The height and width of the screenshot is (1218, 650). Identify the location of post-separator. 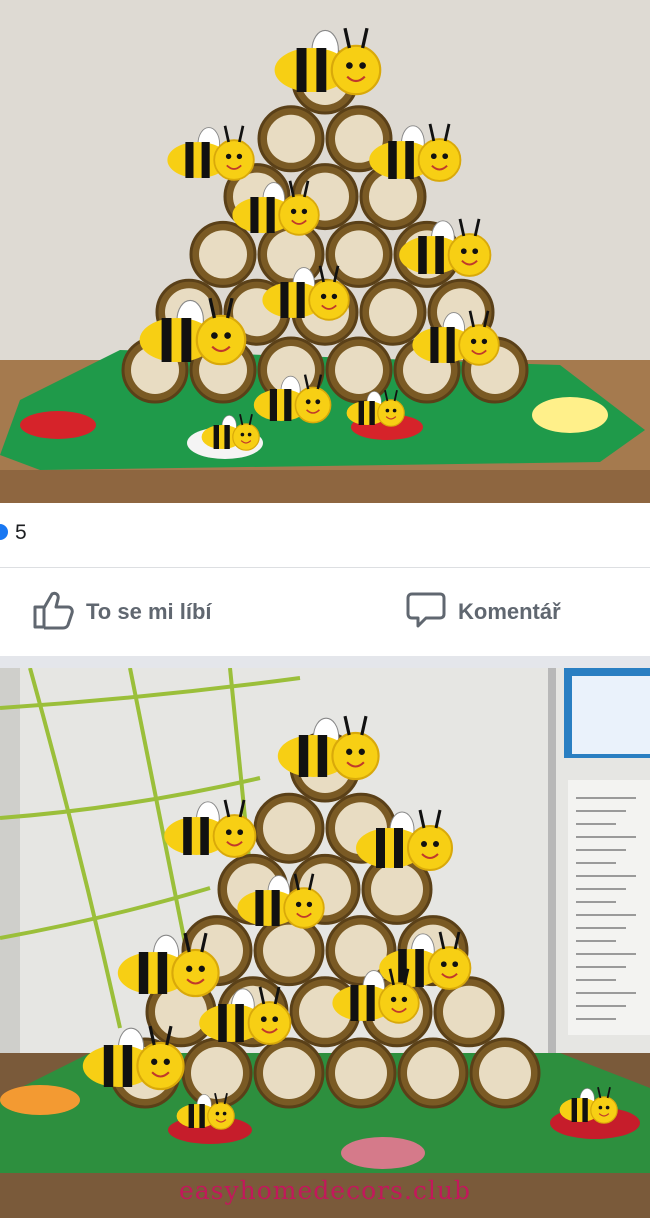
(325, 662).